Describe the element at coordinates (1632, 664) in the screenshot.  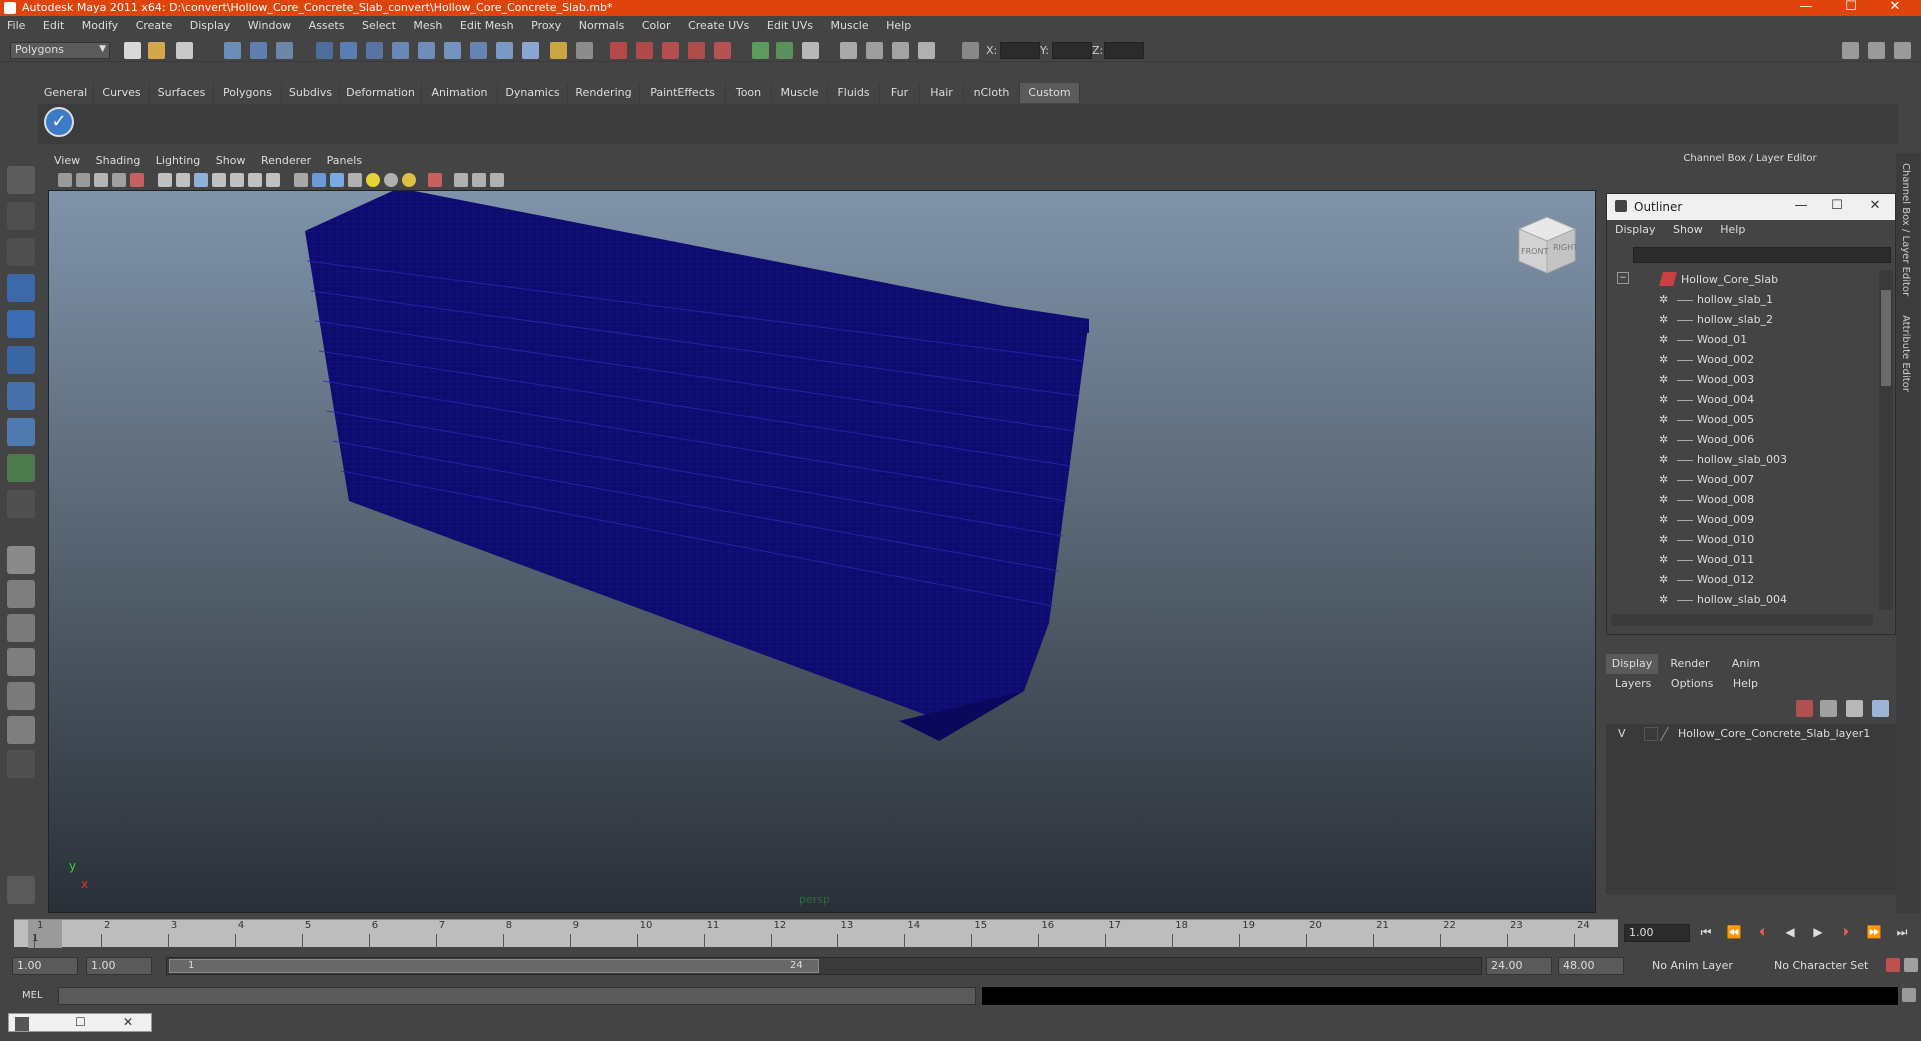
I see `layer-tab-display: Display` at that location.